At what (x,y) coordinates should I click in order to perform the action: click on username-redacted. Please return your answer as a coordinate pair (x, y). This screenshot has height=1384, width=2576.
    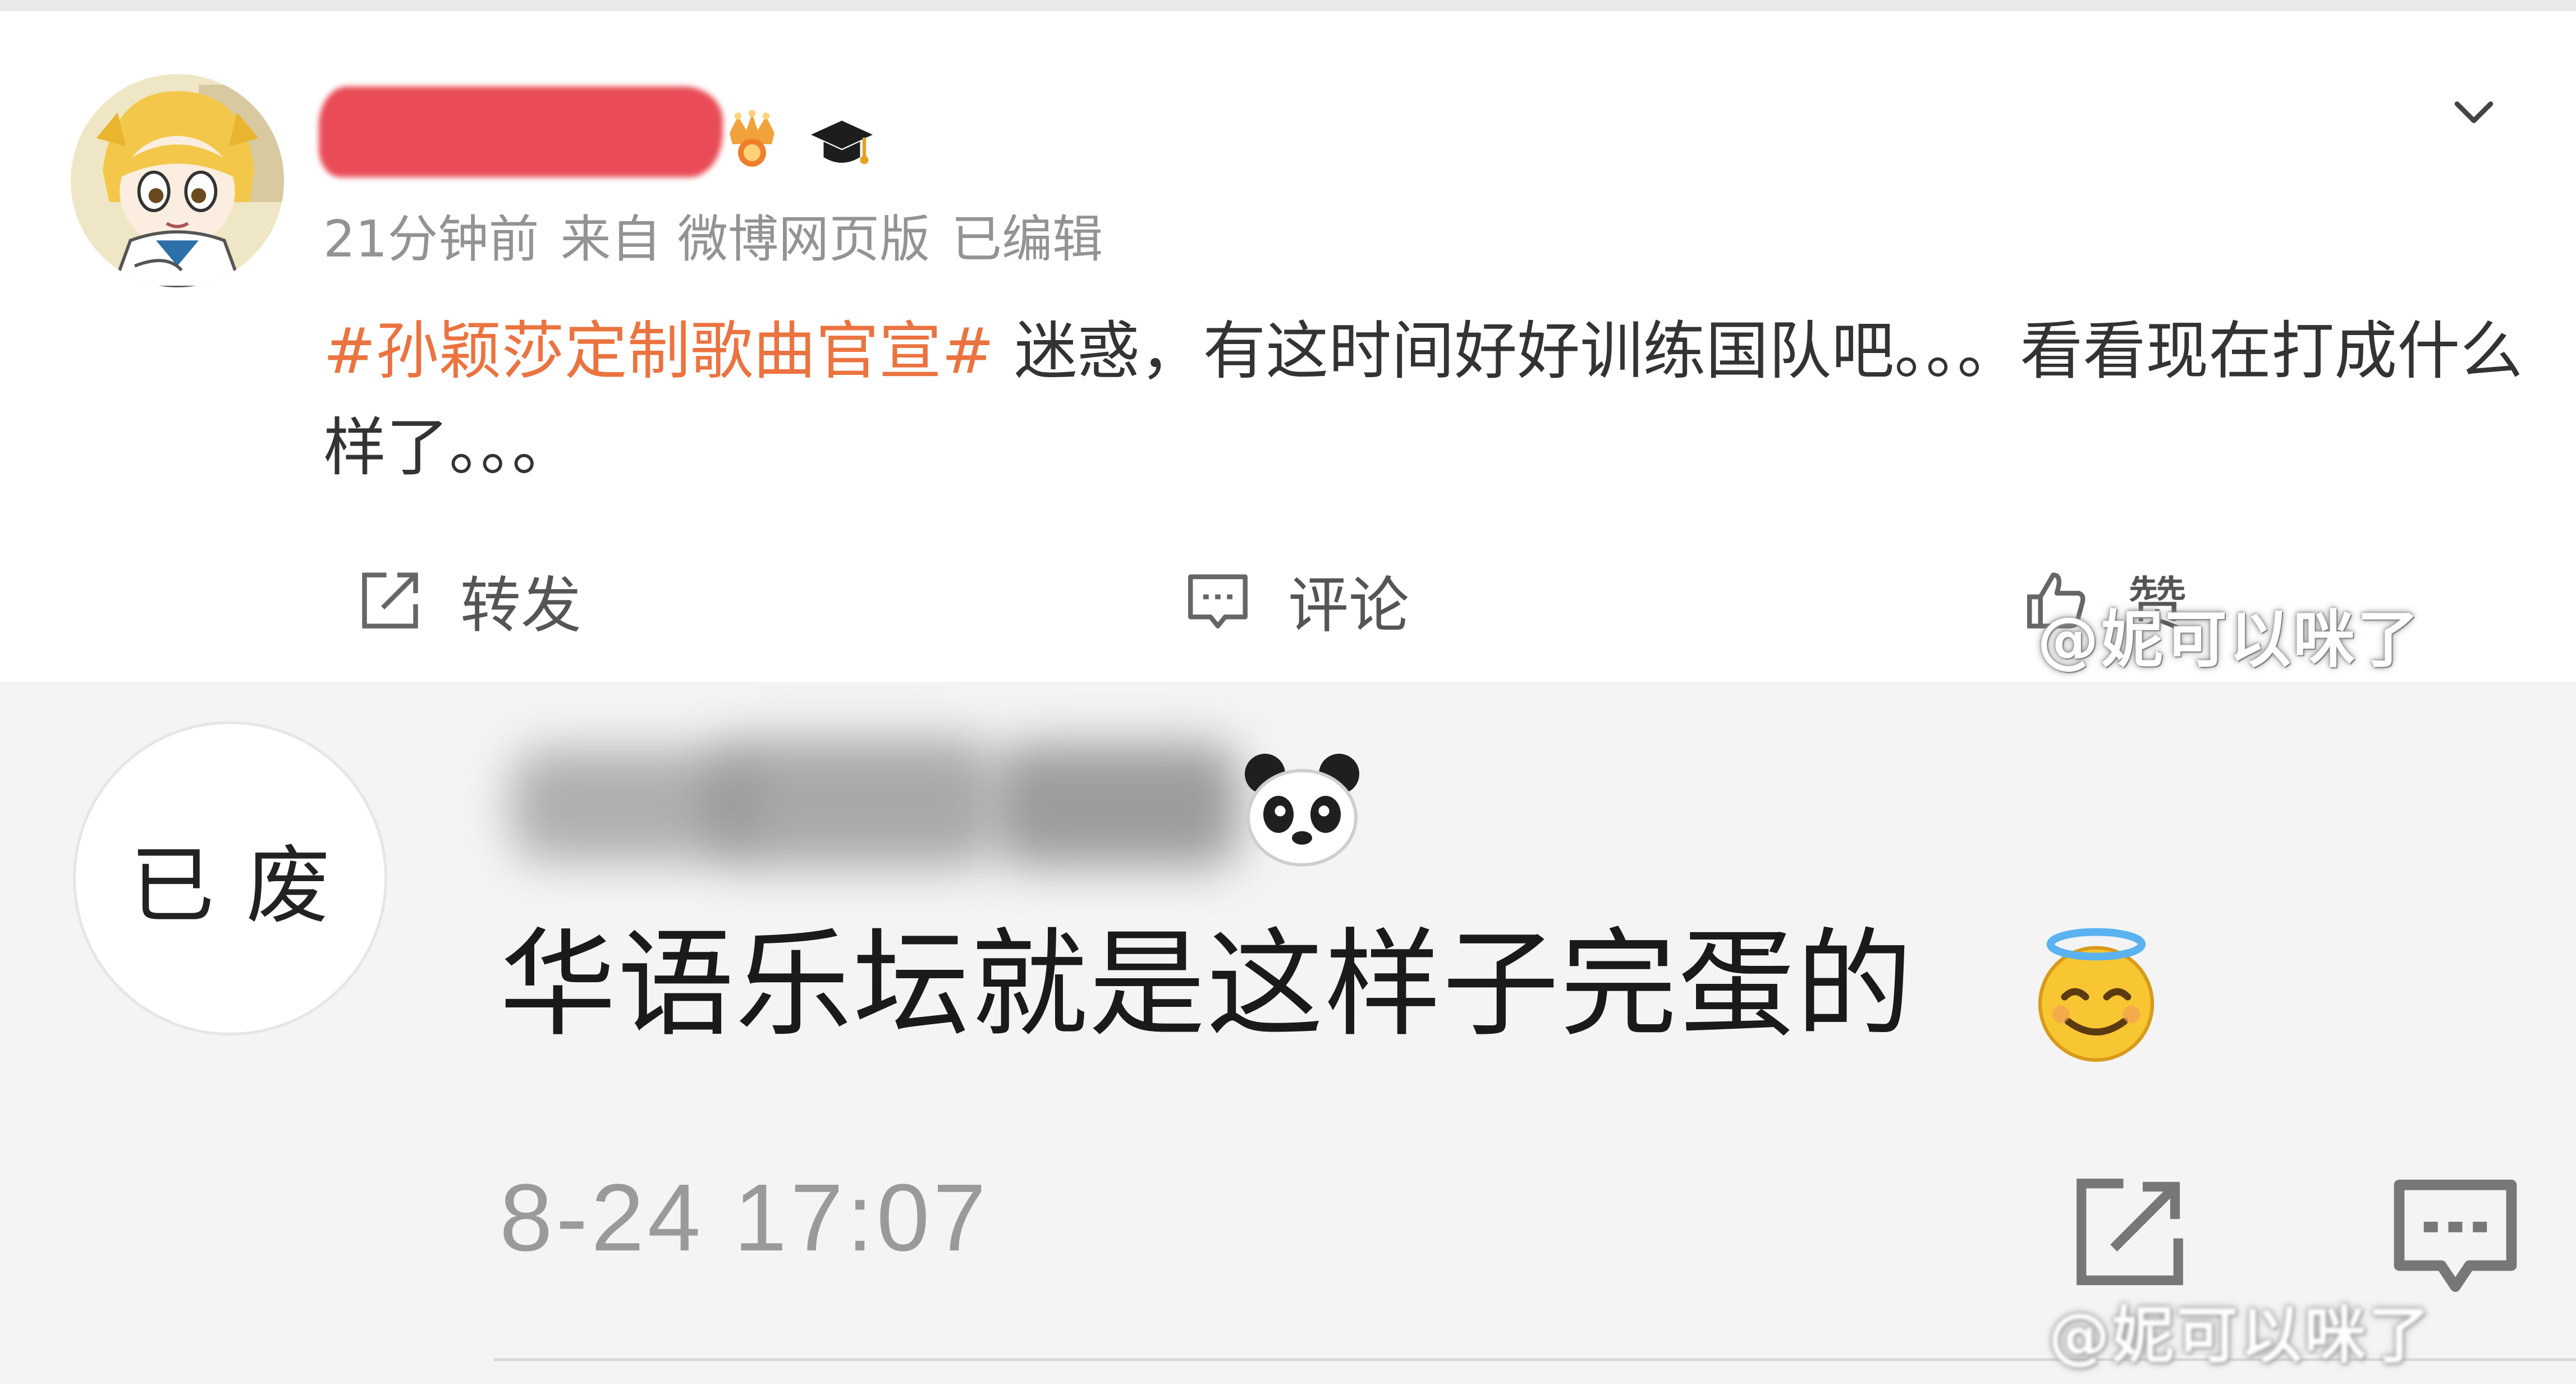
    Looking at the image, I should click on (521, 132).